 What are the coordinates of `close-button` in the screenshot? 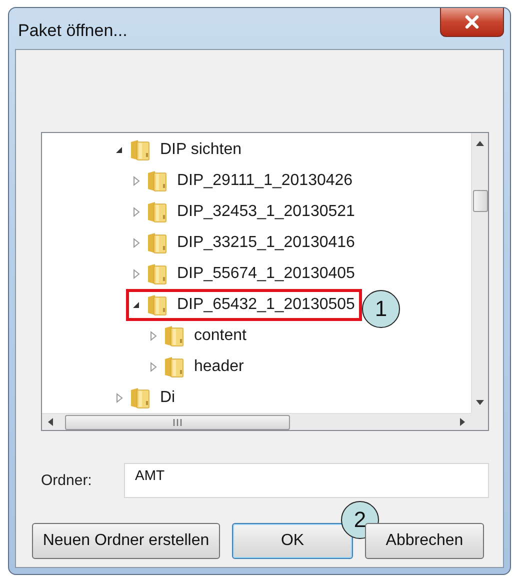 It's located at (472, 22).